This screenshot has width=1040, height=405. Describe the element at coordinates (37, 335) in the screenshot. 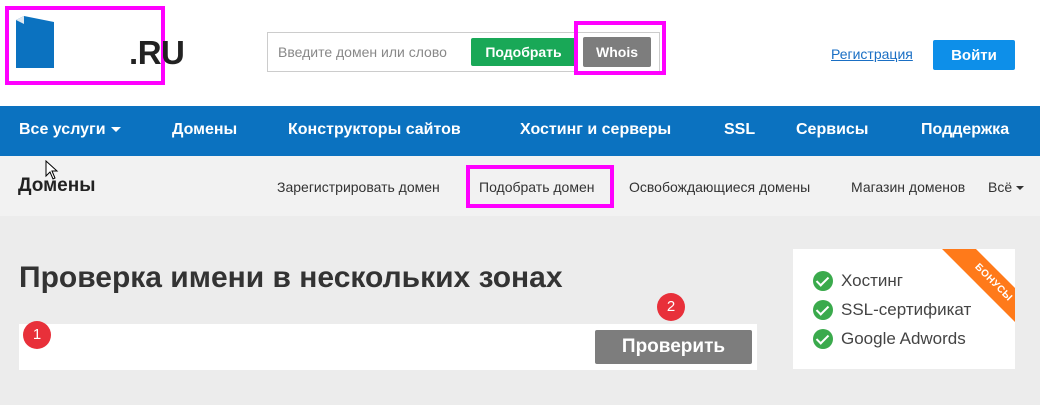

I see `step-marker-1: 1` at that location.